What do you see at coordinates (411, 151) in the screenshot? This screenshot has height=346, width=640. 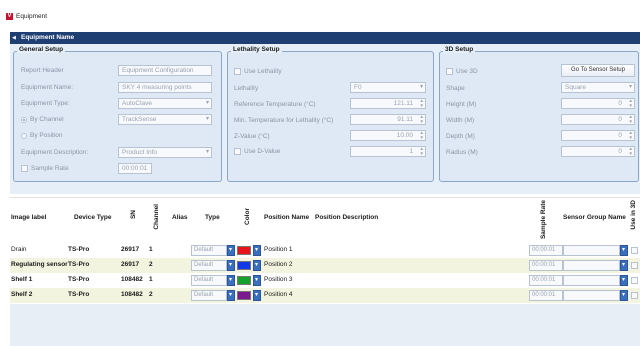 I see `d-value-value: 1` at bounding box center [411, 151].